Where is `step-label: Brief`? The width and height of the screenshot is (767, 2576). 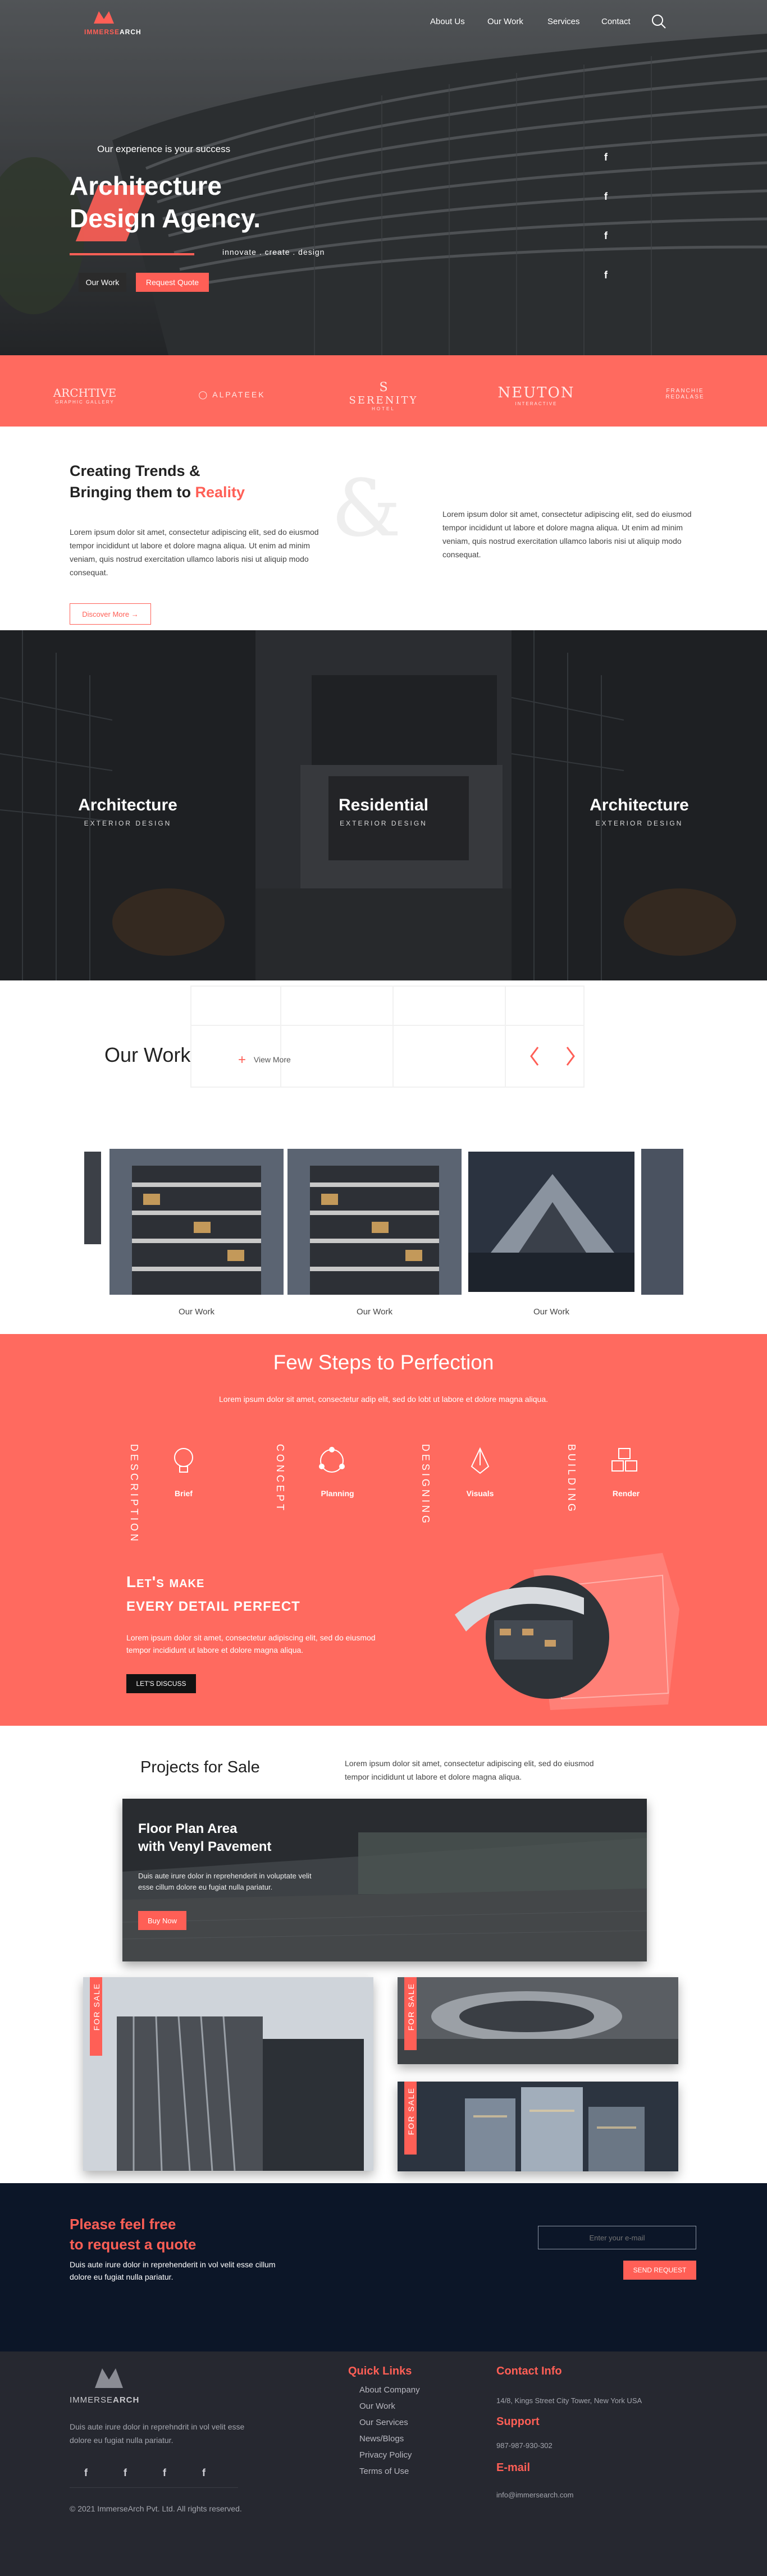 step-label: Brief is located at coordinates (184, 1493).